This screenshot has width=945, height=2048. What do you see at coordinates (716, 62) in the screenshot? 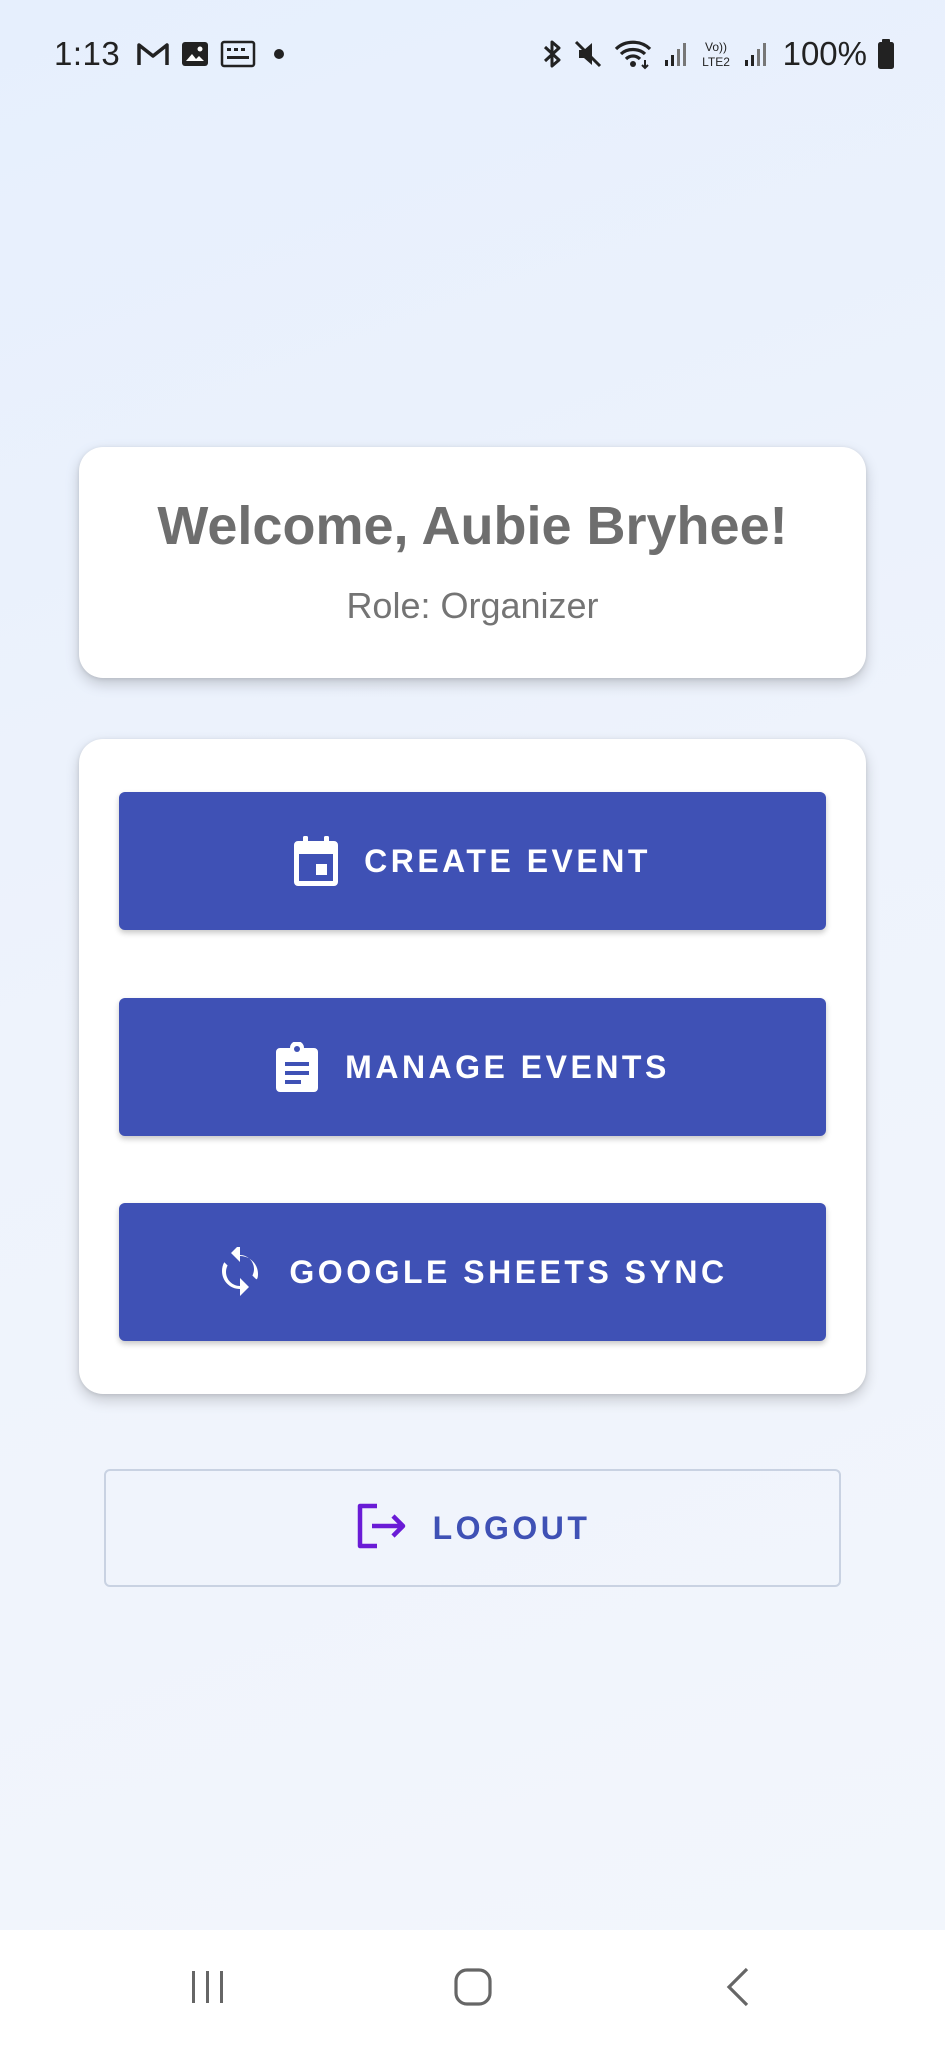
I see `svg-text: LTE2` at bounding box center [716, 62].